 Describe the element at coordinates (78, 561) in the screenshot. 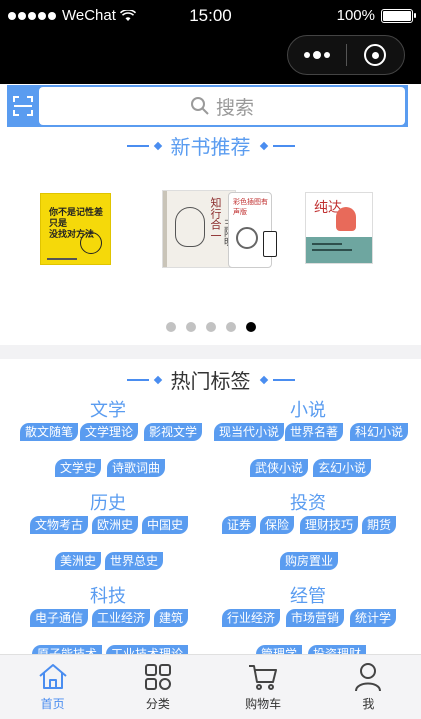

I see `tag: 美洲史` at that location.